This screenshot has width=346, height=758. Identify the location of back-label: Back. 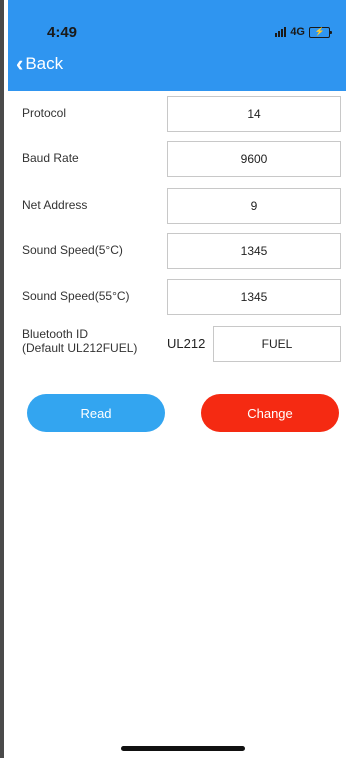
(44, 63).